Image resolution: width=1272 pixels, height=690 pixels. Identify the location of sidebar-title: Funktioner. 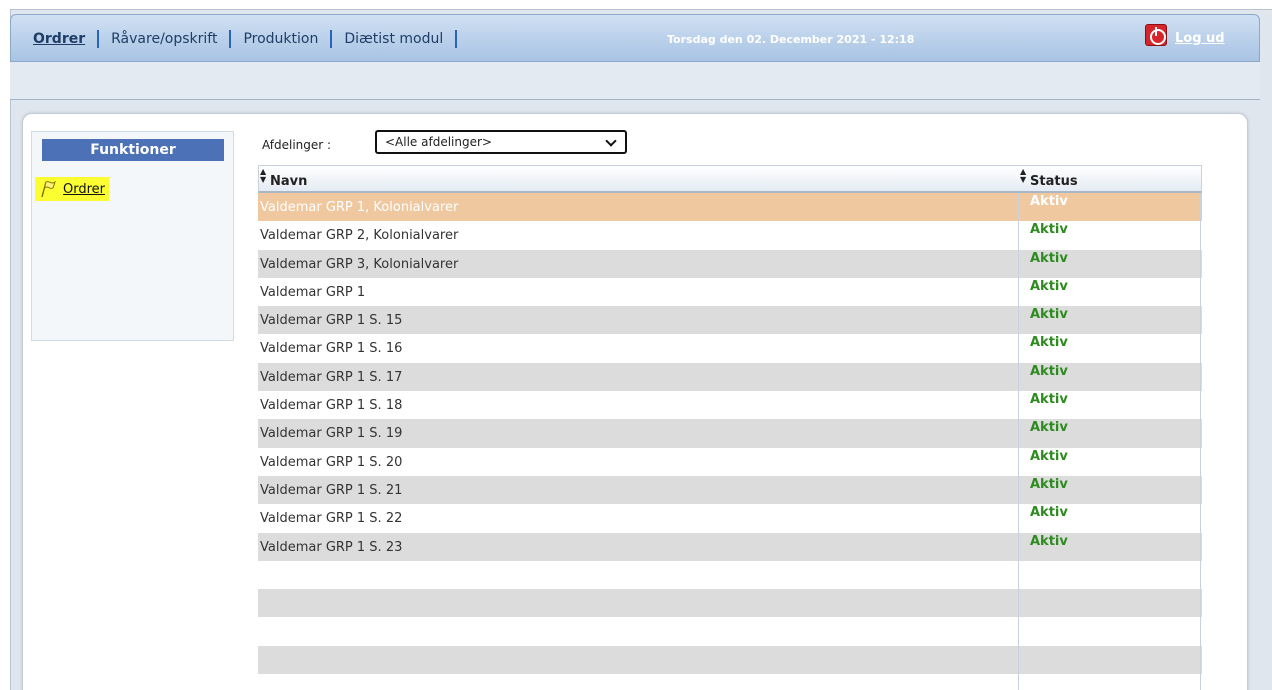
(133, 150).